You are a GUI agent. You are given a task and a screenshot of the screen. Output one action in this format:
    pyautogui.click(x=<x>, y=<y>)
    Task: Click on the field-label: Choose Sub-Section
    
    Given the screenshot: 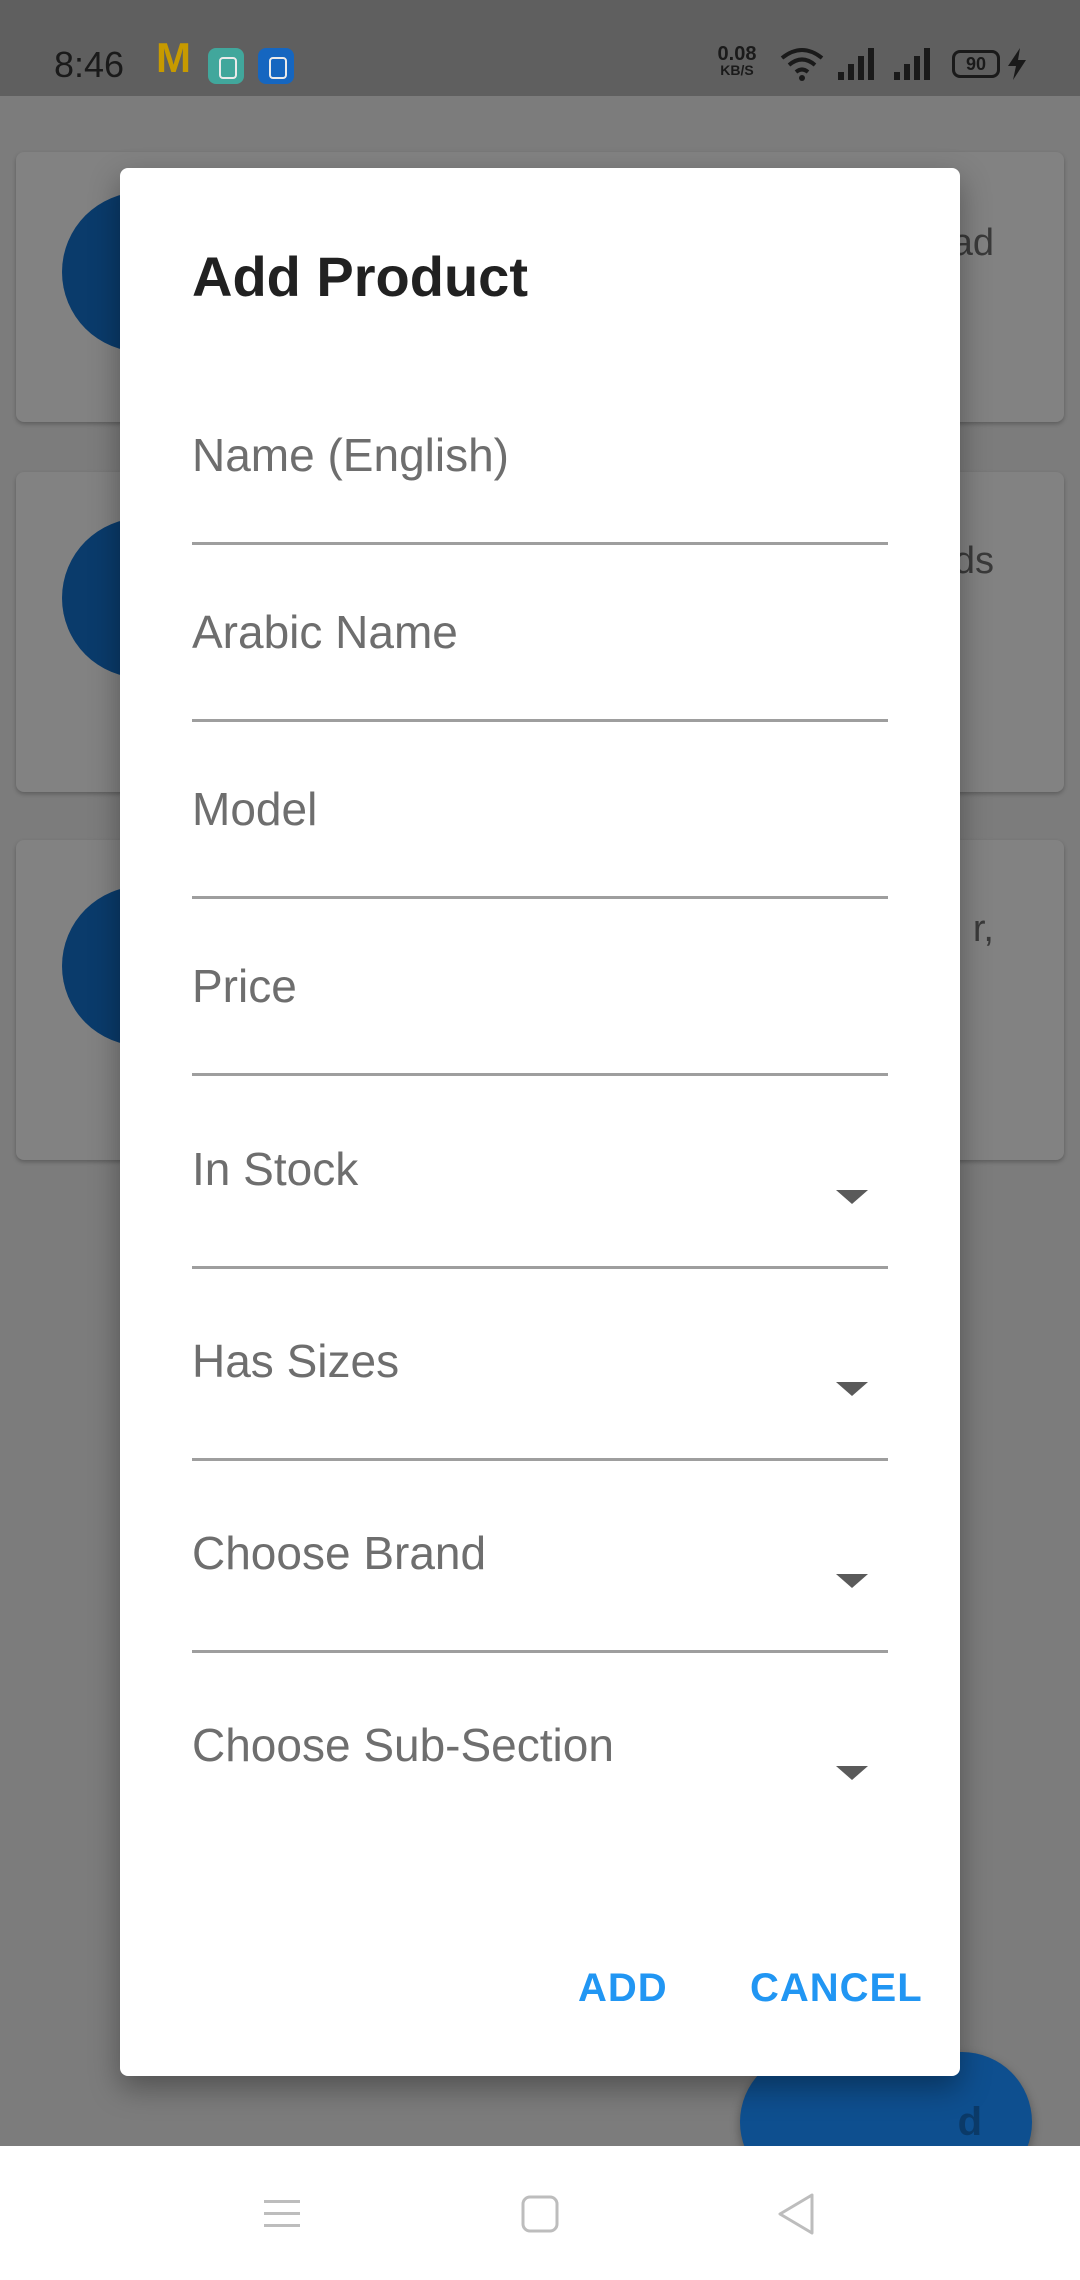 What is the action you would take?
    pyautogui.click(x=403, y=1745)
    